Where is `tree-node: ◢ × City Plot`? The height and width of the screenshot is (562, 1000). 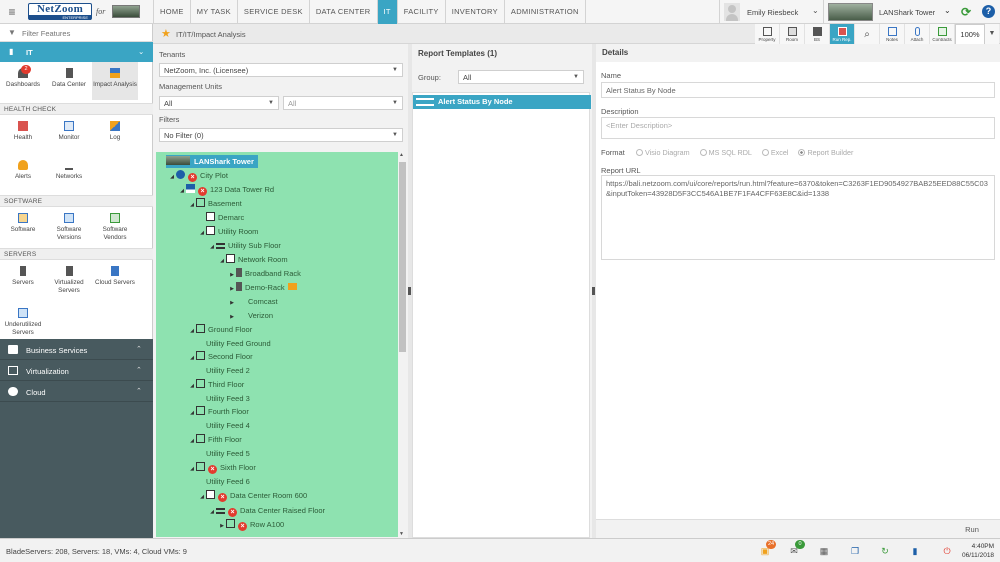
tree-node: ◢ × City Plot is located at coordinates (198, 175).